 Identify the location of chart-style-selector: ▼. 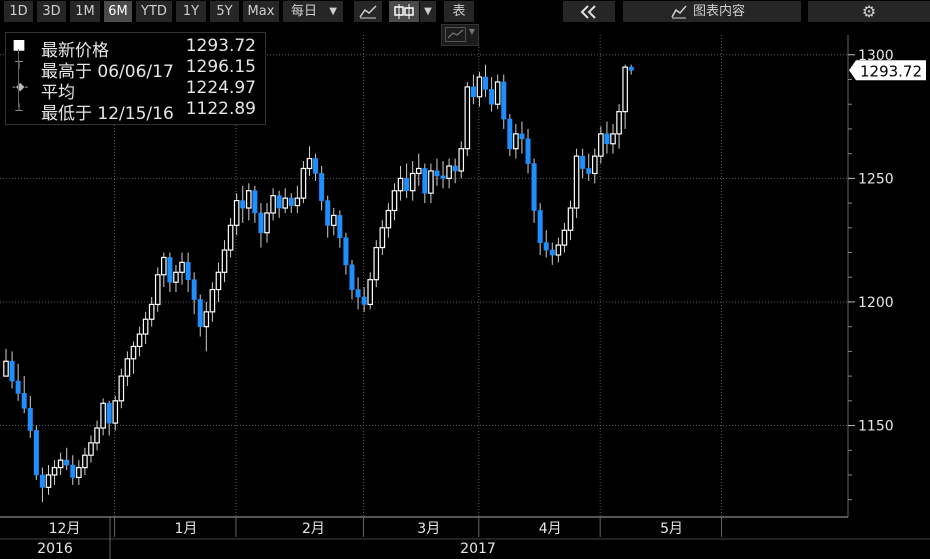
(460, 35).